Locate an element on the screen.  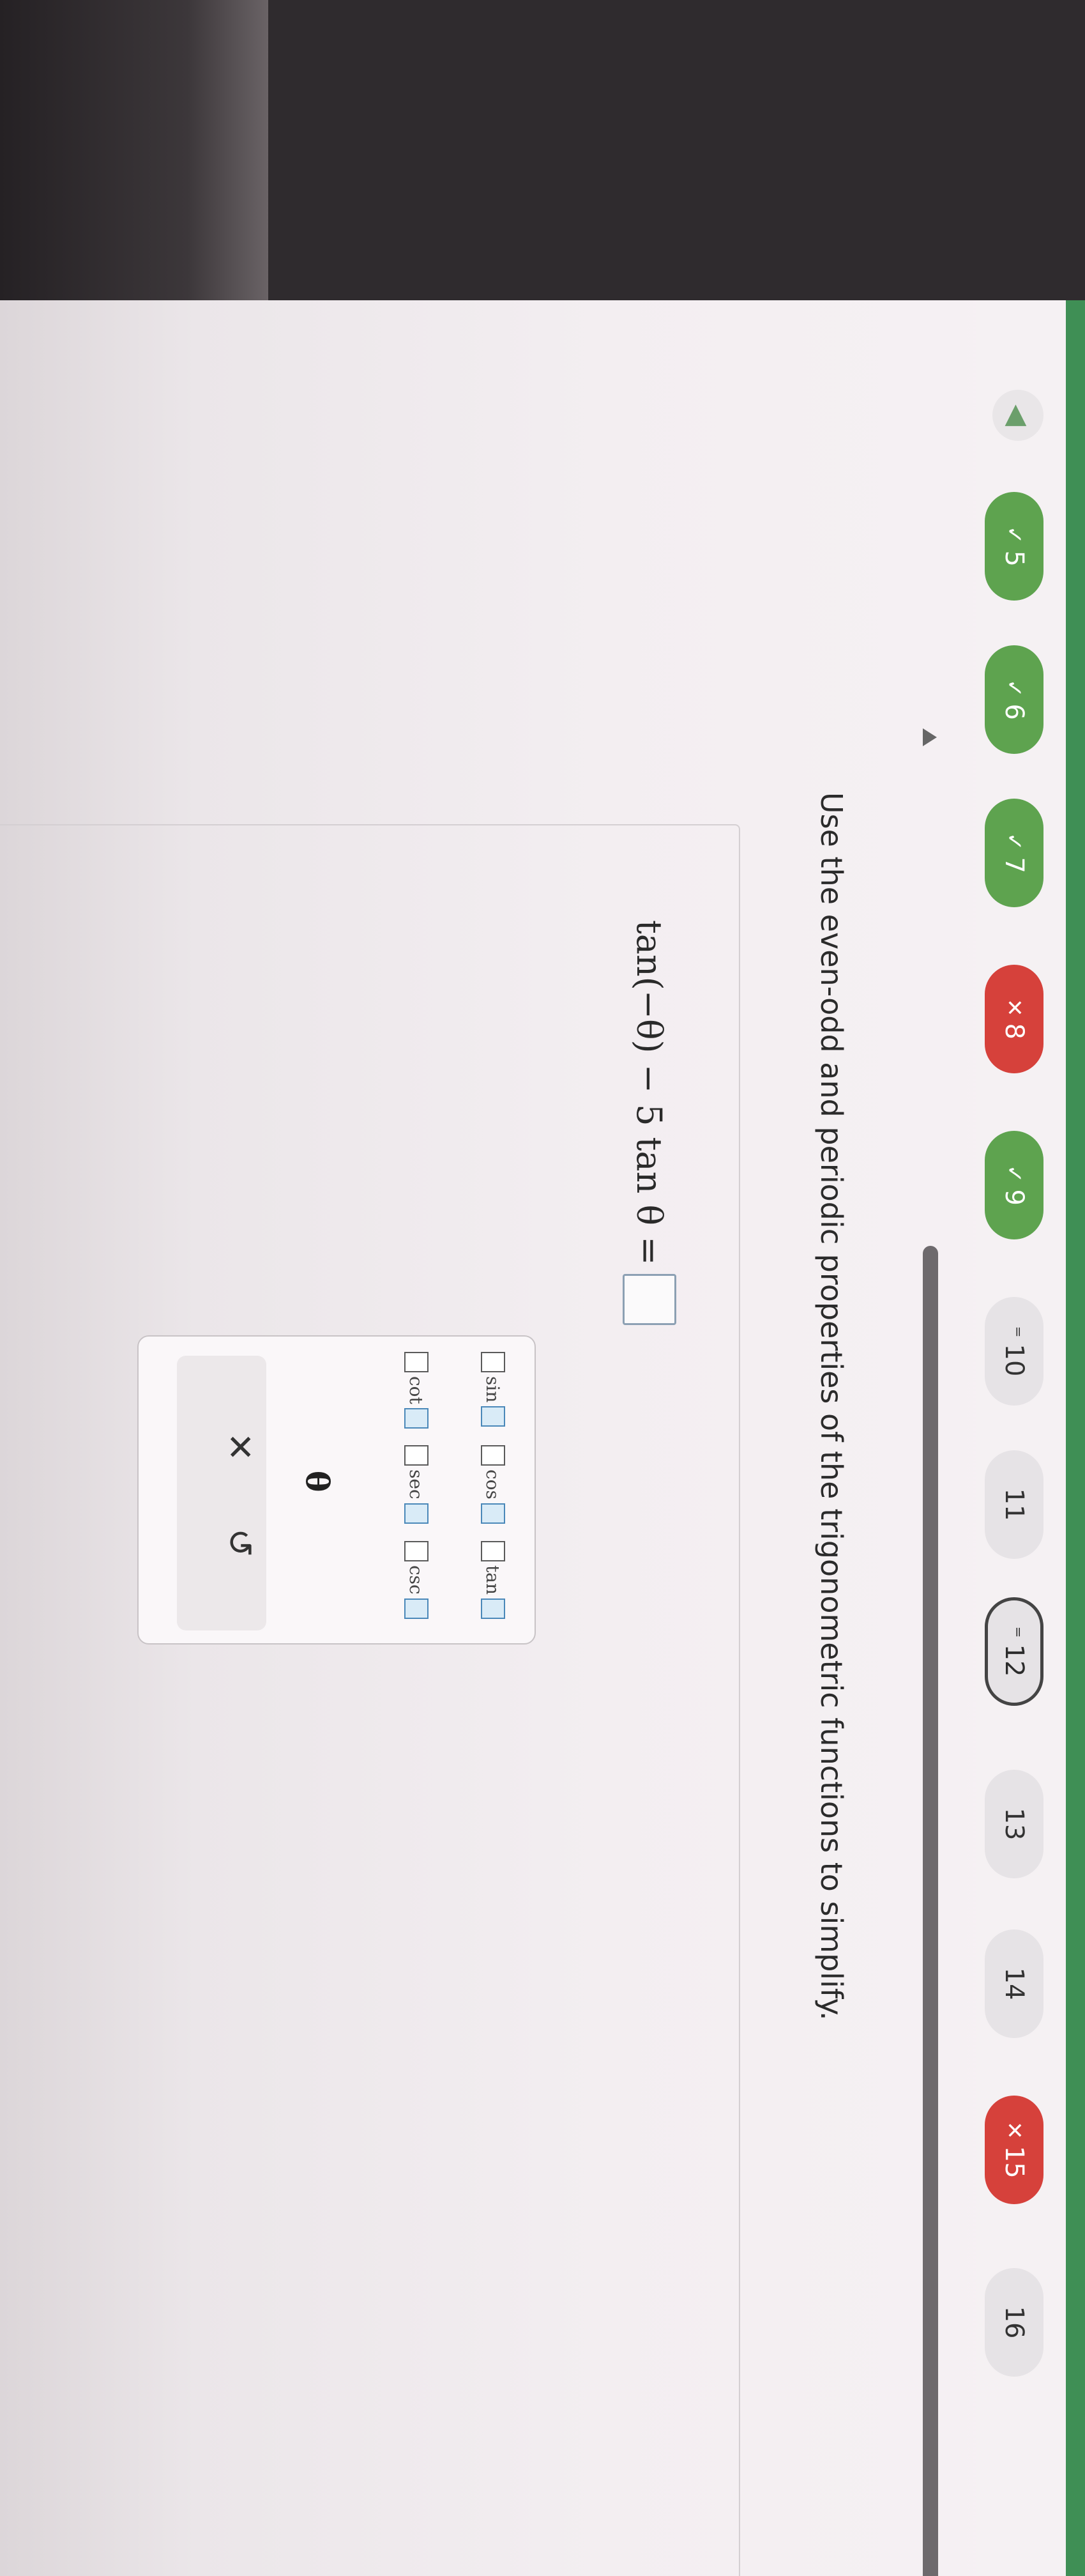
triangle-left-icon: ◀ is located at coordinates (1018, 415).